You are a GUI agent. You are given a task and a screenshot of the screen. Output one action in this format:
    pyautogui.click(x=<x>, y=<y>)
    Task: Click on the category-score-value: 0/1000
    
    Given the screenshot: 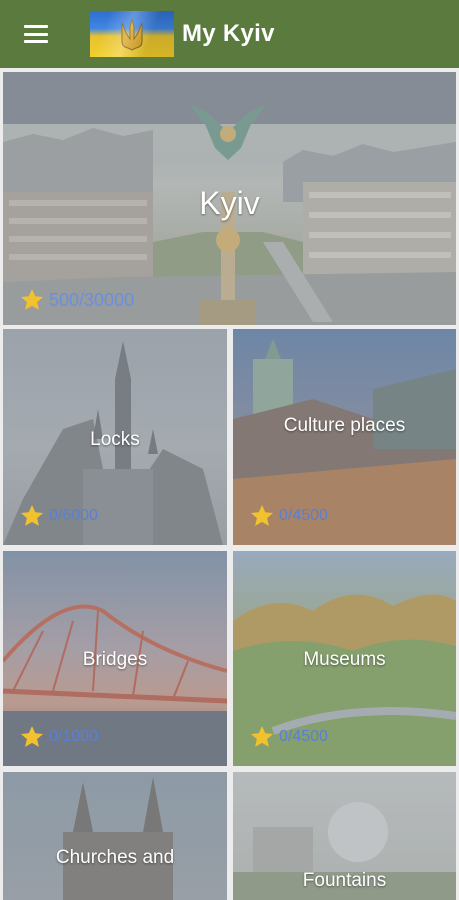 What is the action you would take?
    pyautogui.click(x=73, y=736)
    